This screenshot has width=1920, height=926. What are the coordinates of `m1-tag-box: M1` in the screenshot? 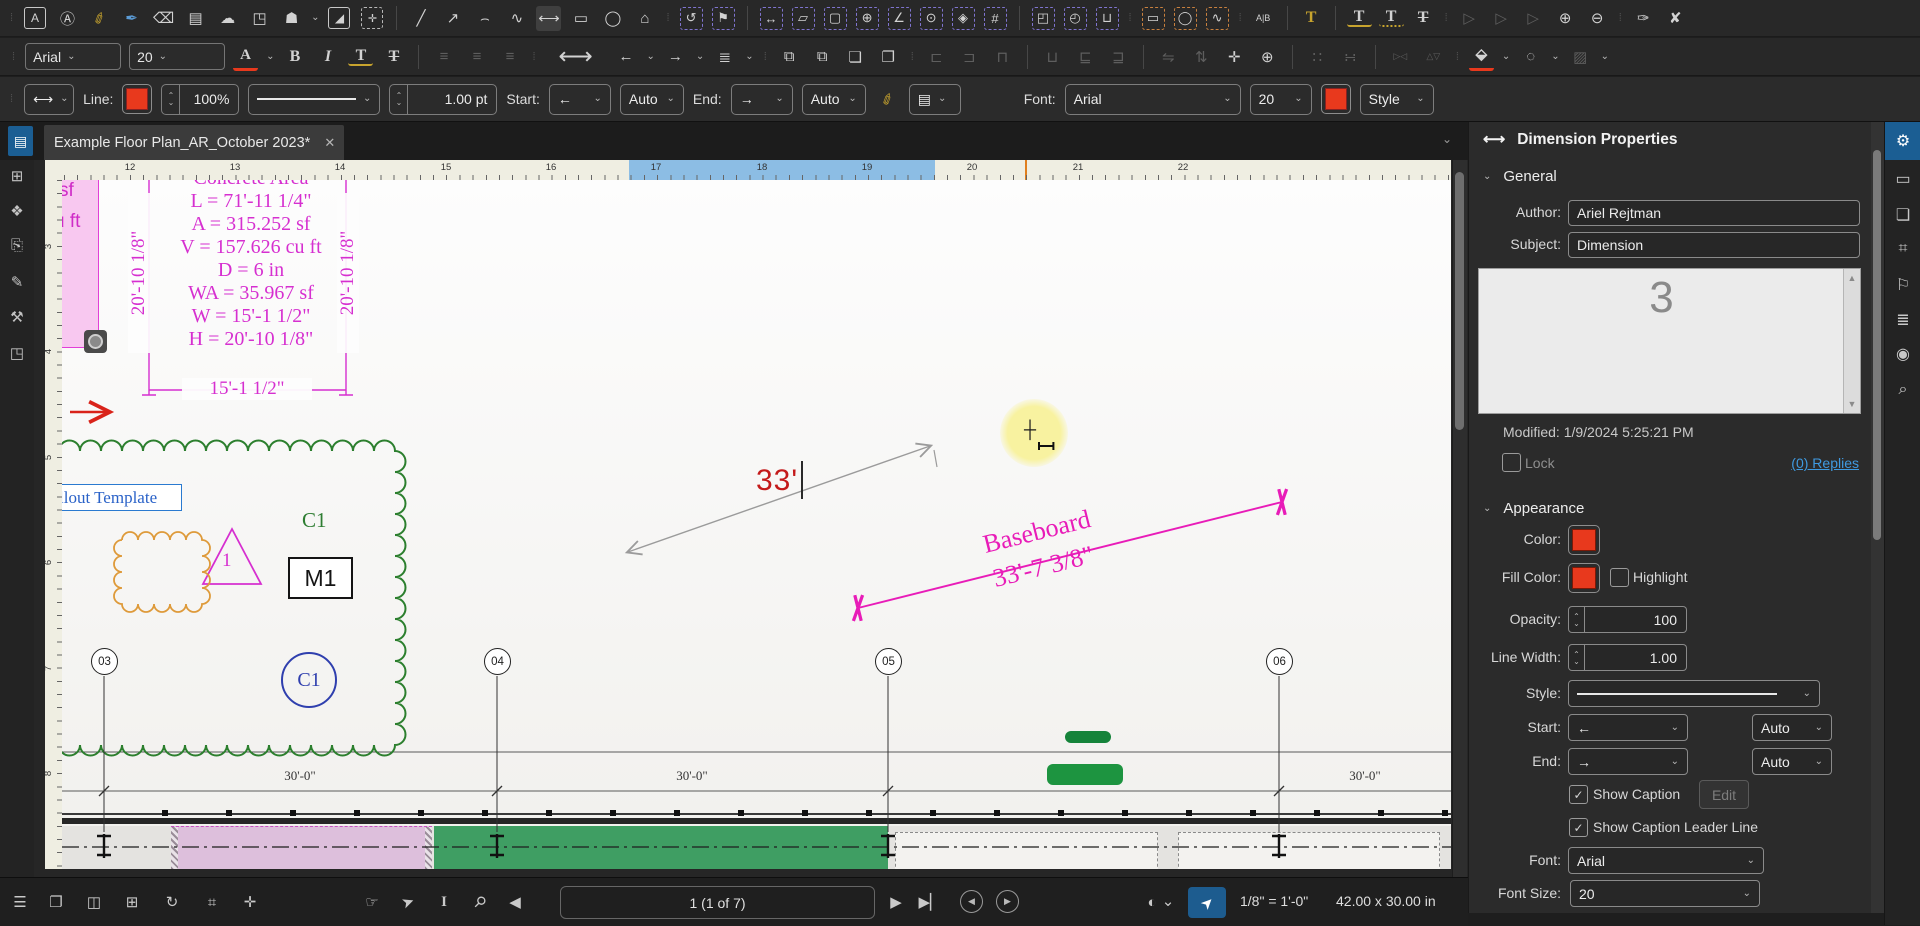 It's located at (320, 578).